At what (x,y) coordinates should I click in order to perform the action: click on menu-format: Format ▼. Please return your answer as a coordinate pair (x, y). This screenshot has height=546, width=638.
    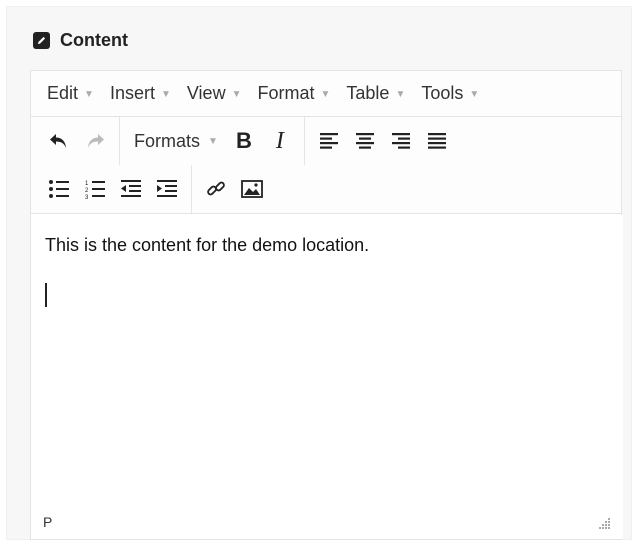
    Looking at the image, I should click on (295, 94).